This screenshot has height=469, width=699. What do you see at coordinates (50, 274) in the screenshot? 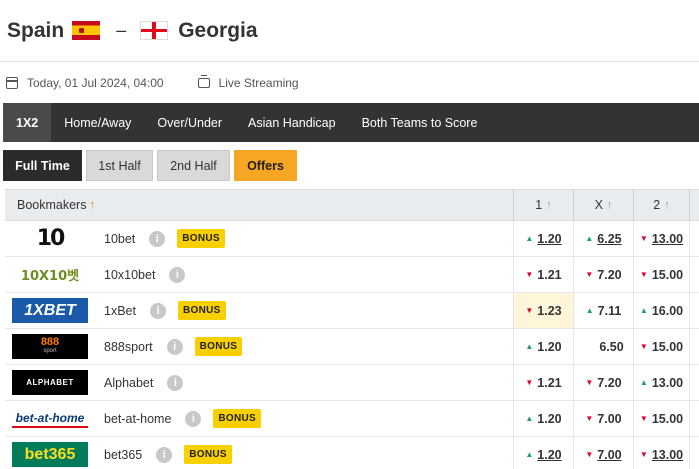
I see `bookmaker-logo: 10X10벳` at bounding box center [50, 274].